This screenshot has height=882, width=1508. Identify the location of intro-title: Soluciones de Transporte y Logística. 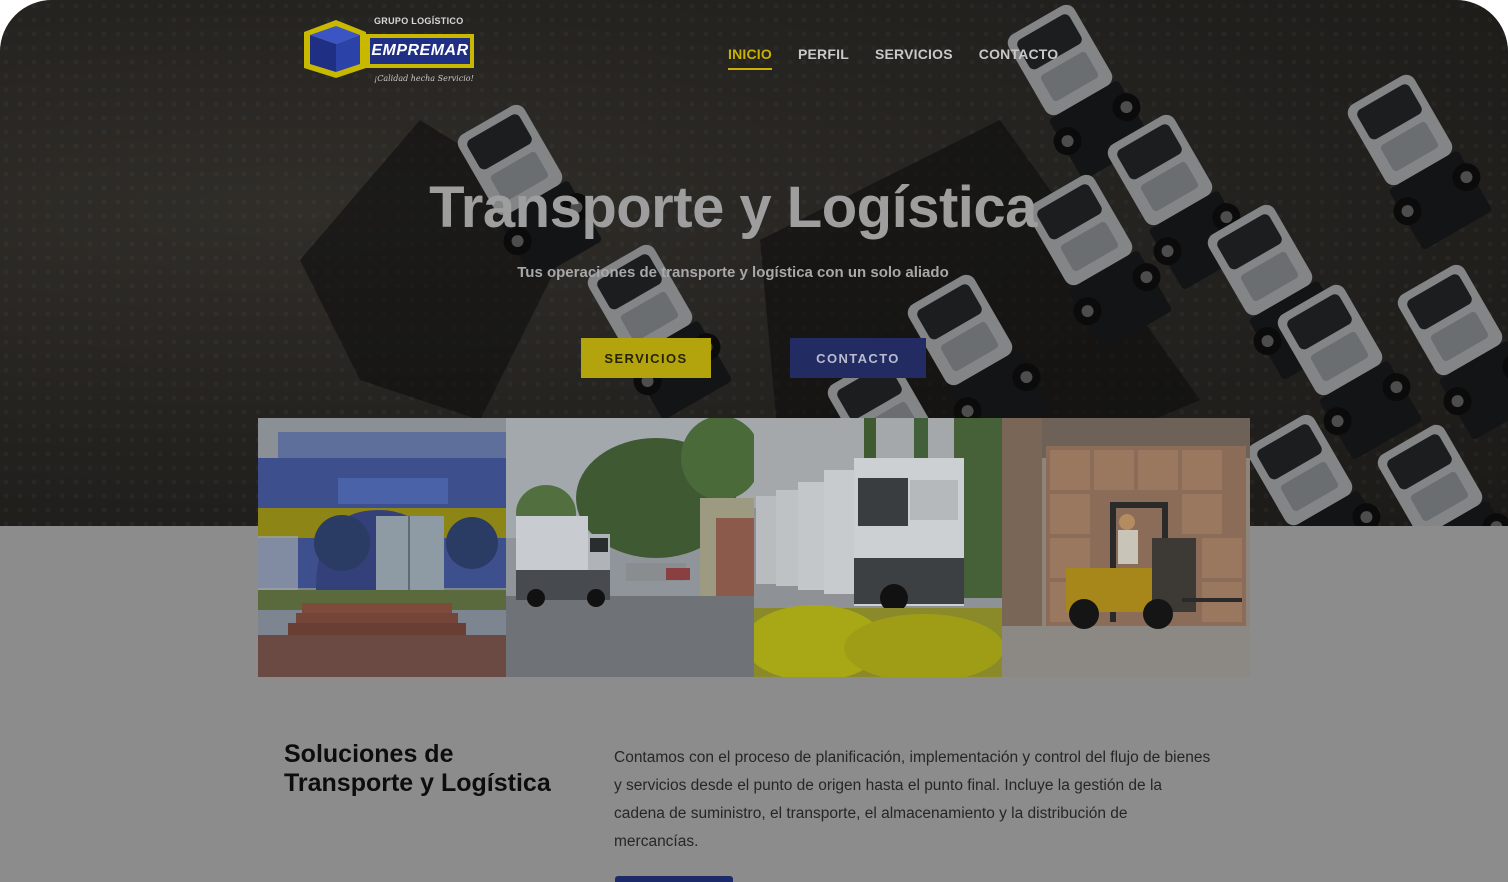
(417, 768).